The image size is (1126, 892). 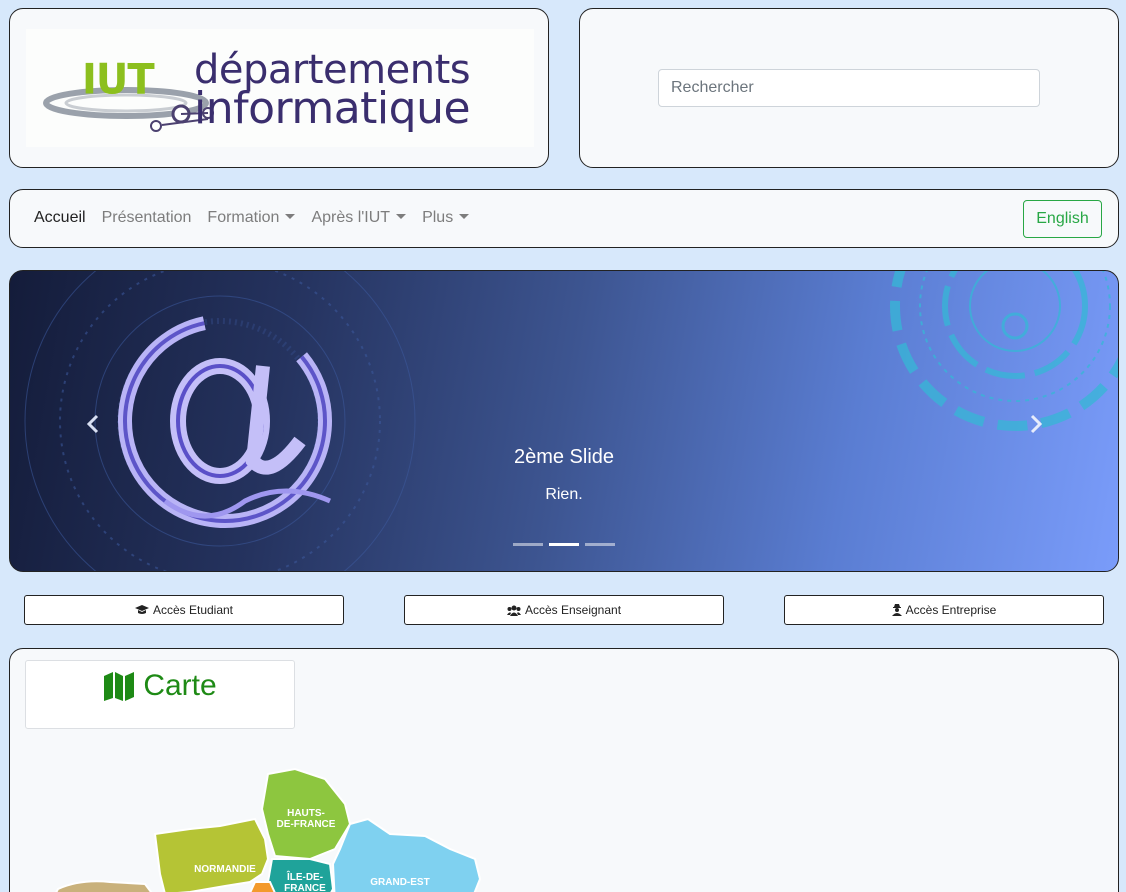 I want to click on company-access-button: Accès Entreprise, so click(x=944, y=610).